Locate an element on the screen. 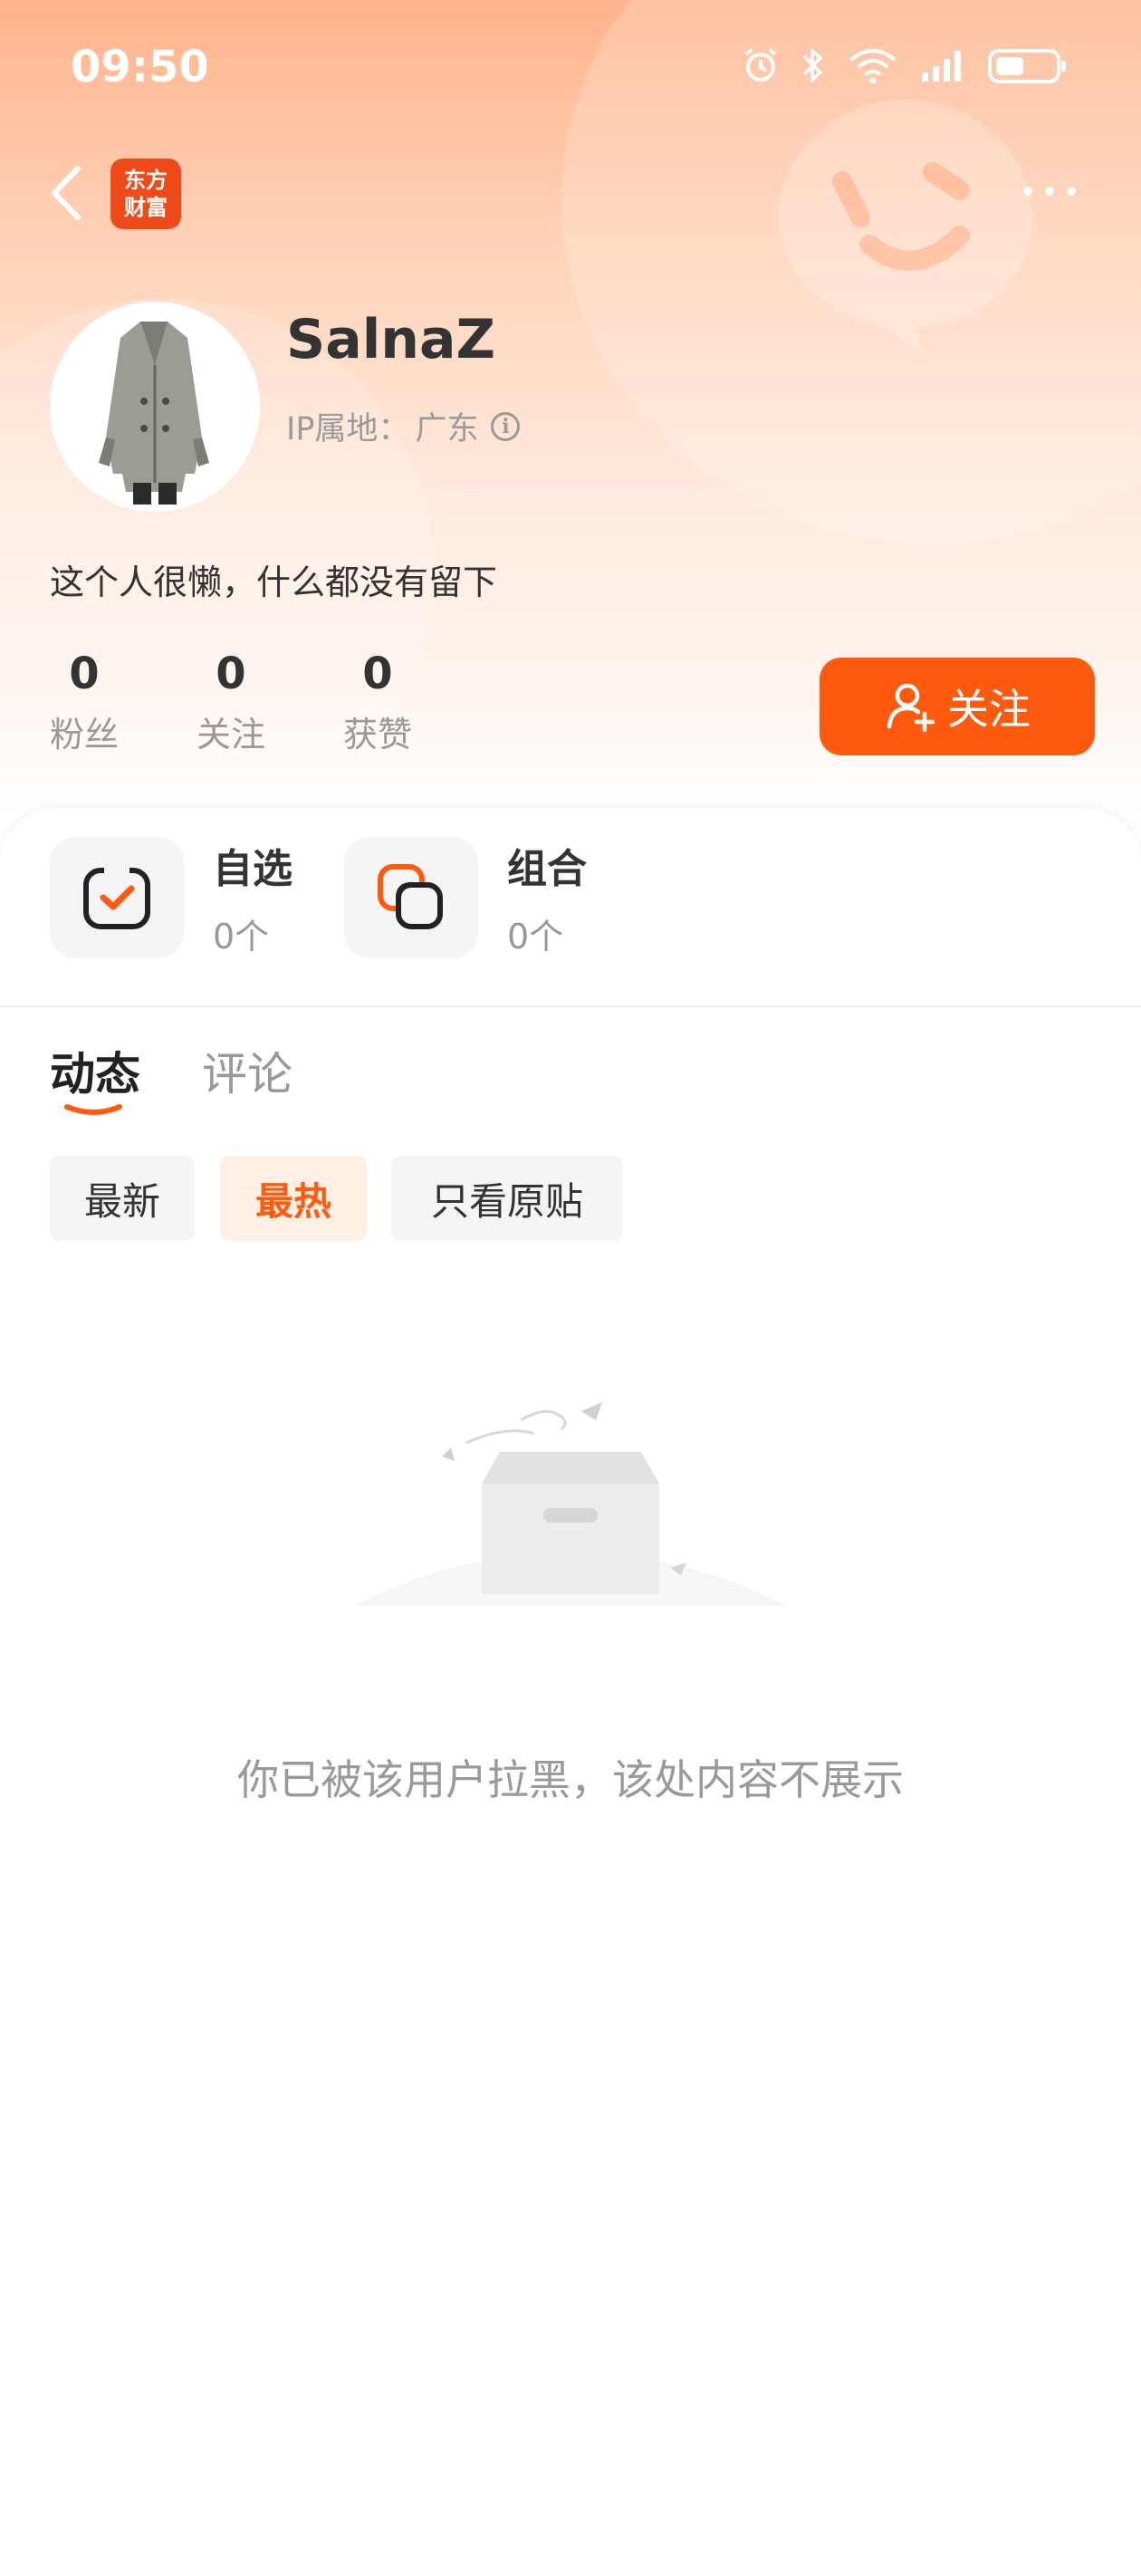 This screenshot has height=2576, width=1141. empty-box-illustration-icon is located at coordinates (570, 1504).